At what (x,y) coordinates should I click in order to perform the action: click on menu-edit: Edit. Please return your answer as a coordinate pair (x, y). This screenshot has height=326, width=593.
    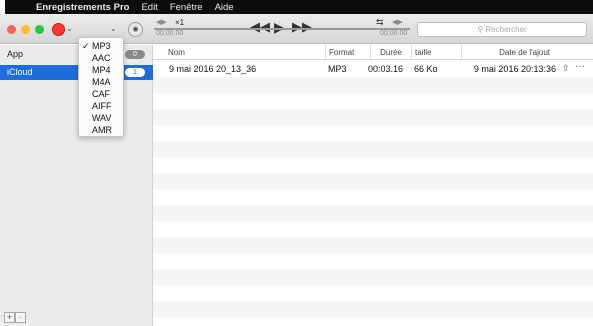
    Looking at the image, I should click on (149, 7).